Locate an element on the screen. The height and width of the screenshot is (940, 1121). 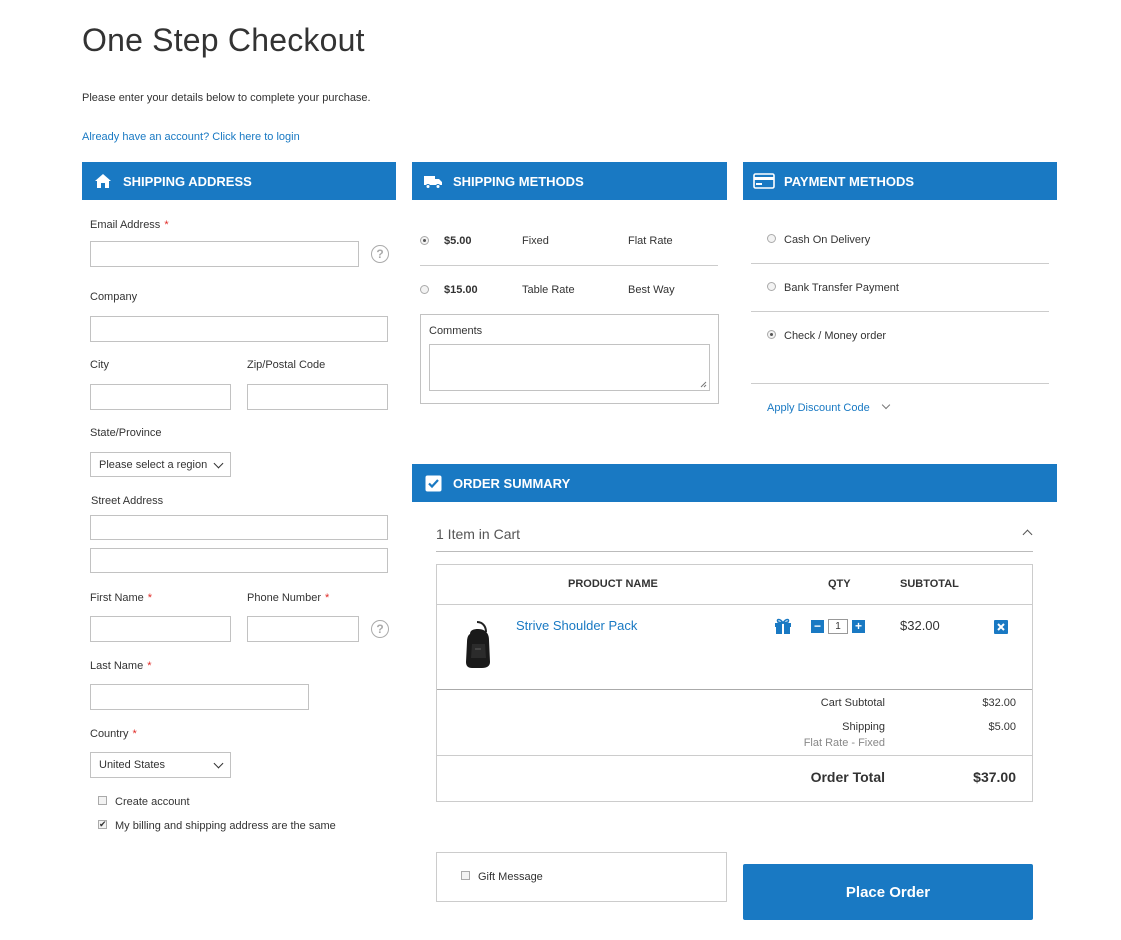
email-label-text: Email Address is located at coordinates (125, 225).